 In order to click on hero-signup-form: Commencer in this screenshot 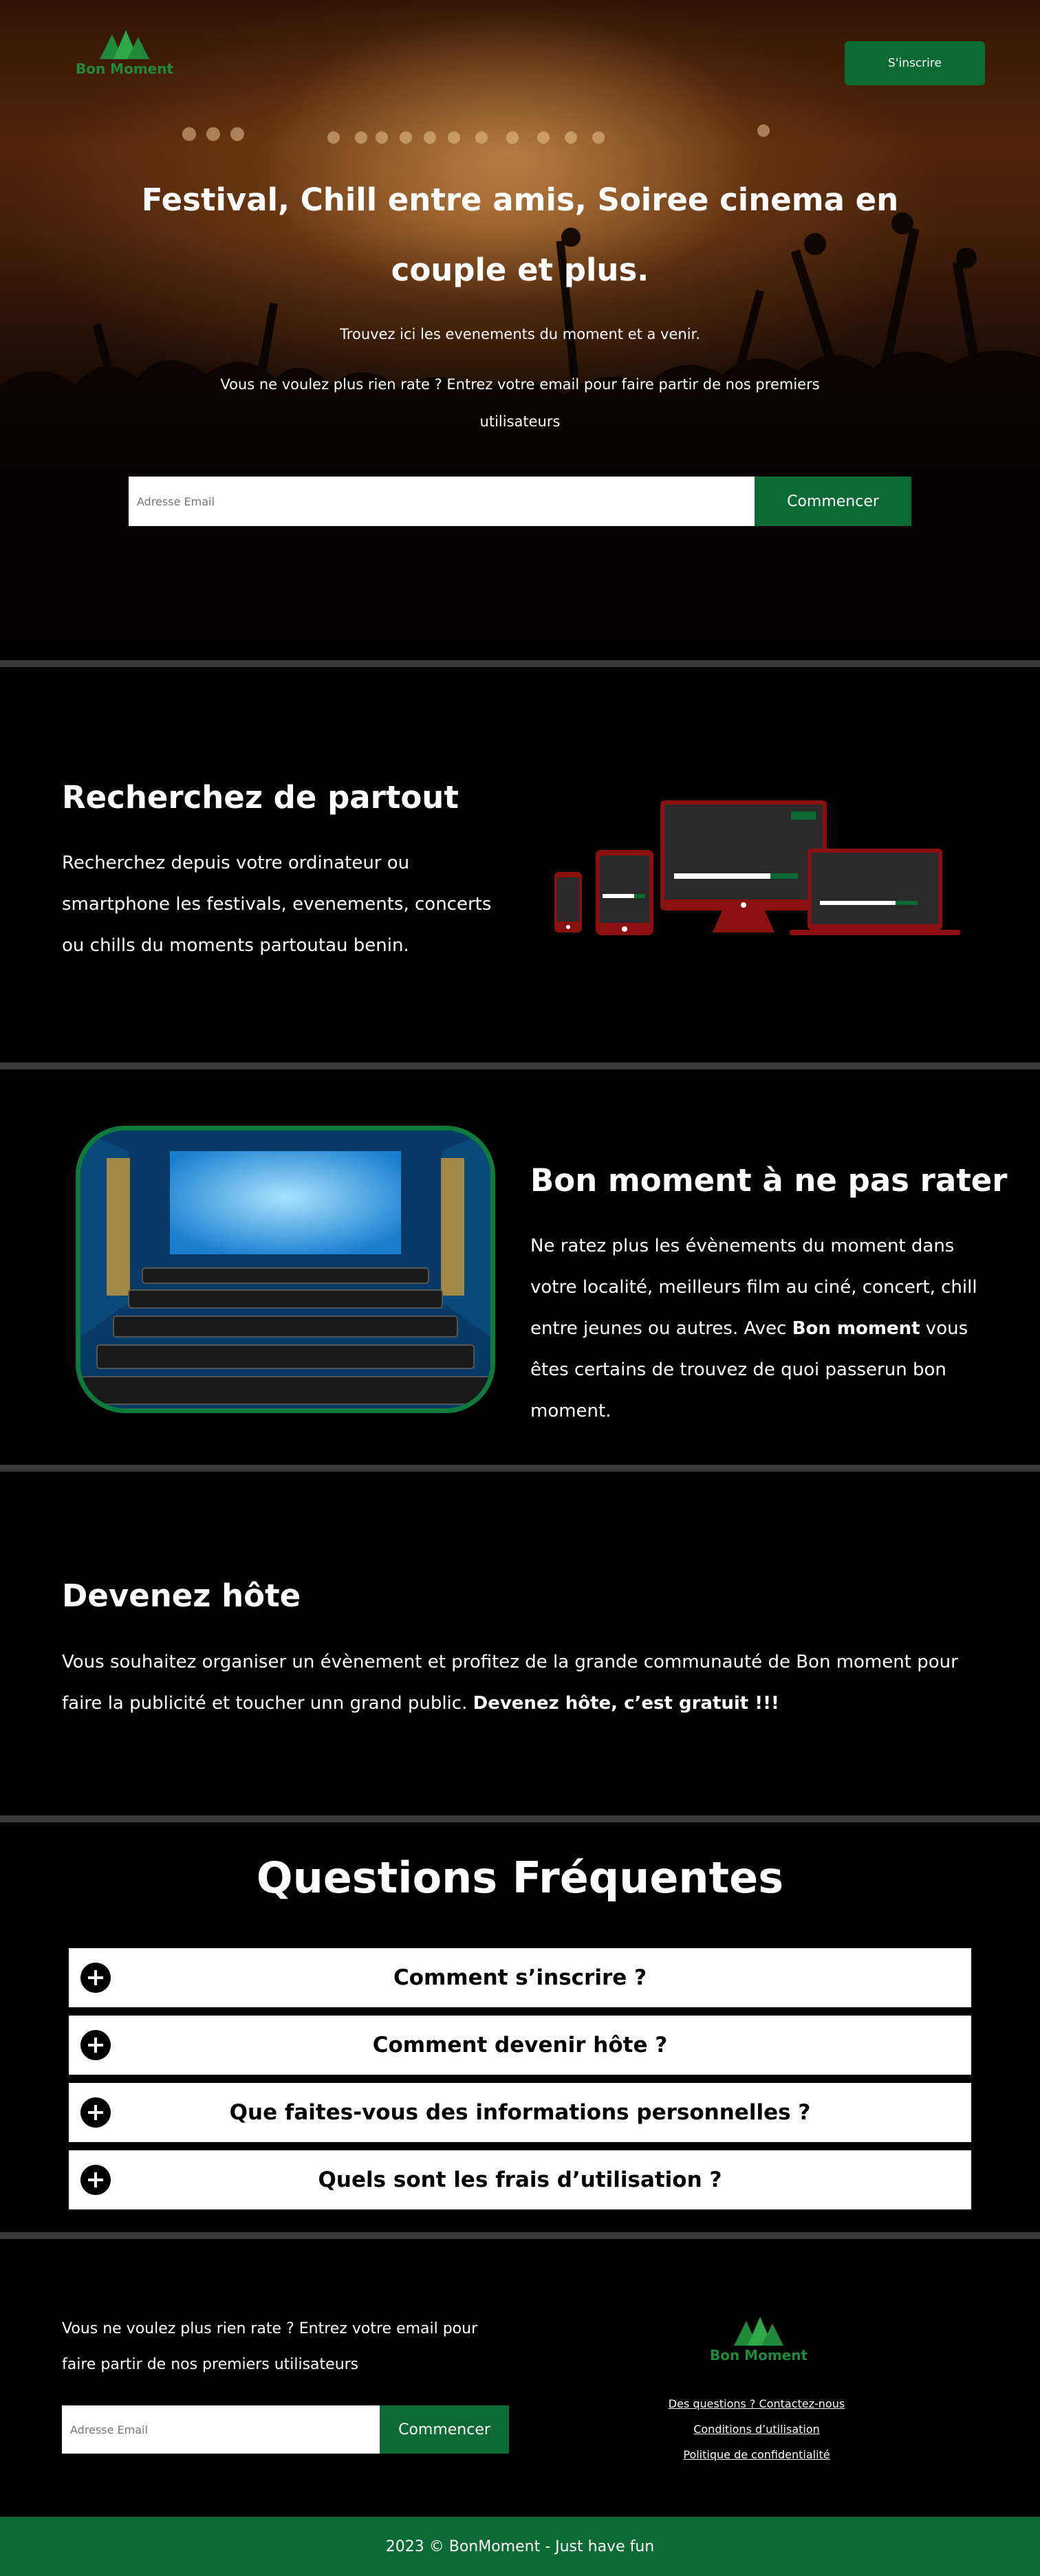, I will do `click(520, 502)`.